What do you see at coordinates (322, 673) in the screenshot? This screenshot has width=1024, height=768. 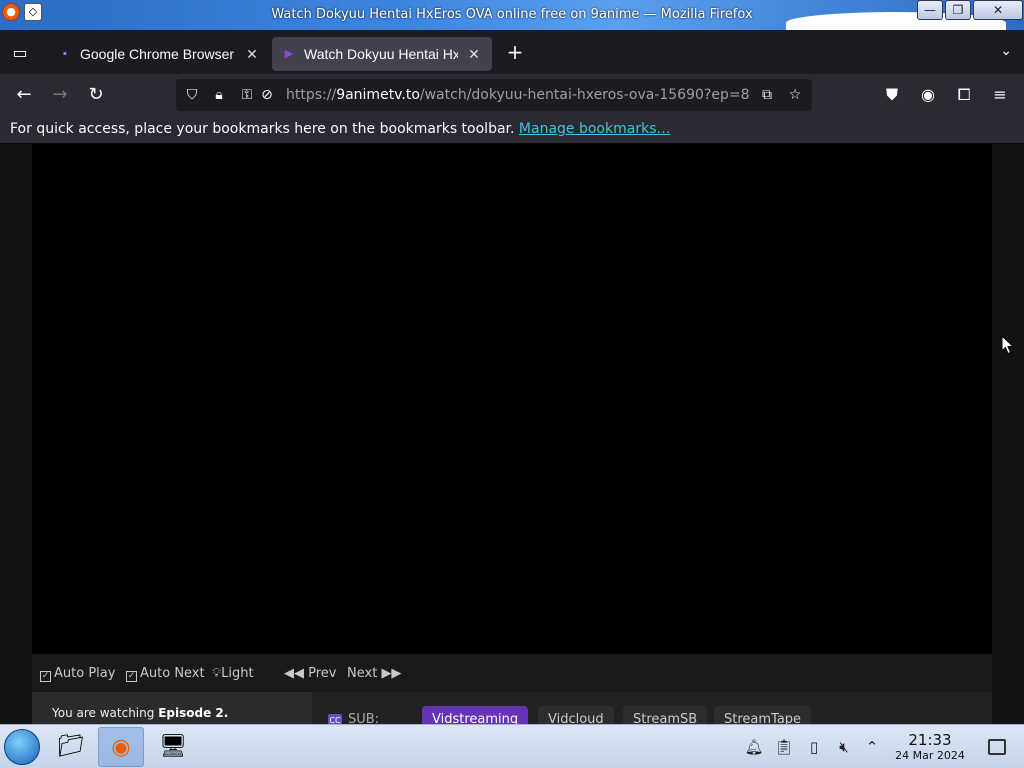 I see `prev-label: Prev` at bounding box center [322, 673].